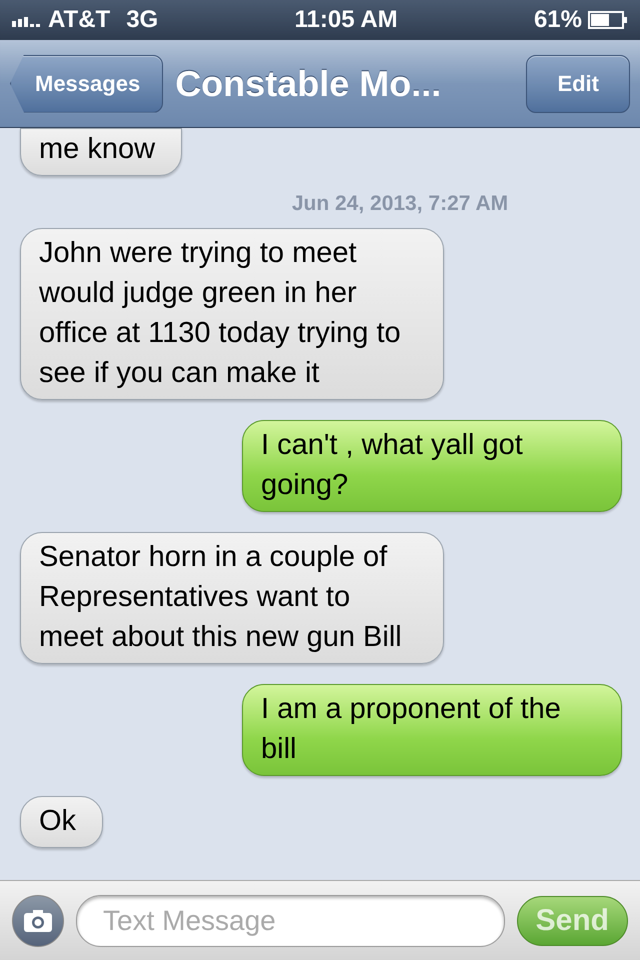  Describe the element at coordinates (432, 730) in the screenshot. I see `sent-message: I am a proponent of the bill` at that location.